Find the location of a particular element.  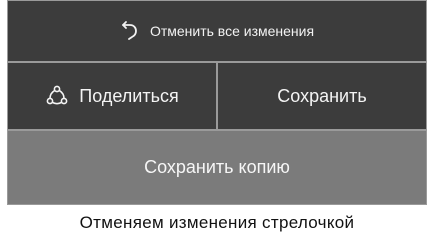

undo-all-changes-label: Отменить все изменения is located at coordinates (232, 31).